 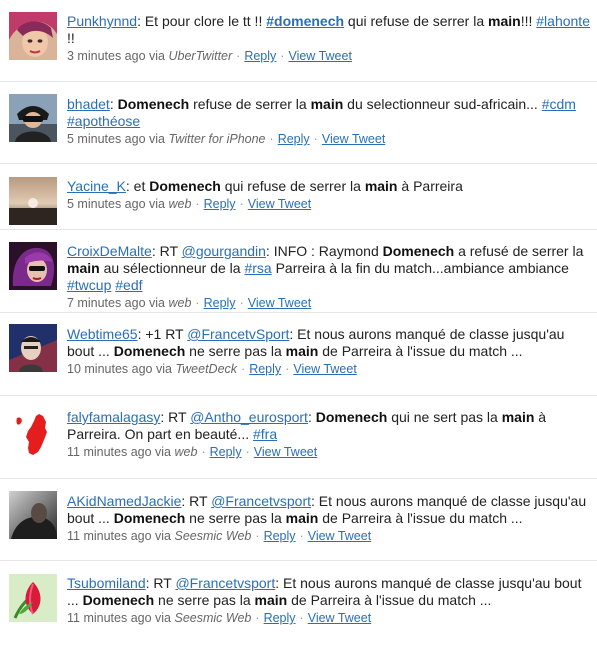 What do you see at coordinates (124, 501) in the screenshot?
I see `username-link: AKidNamedJackie` at bounding box center [124, 501].